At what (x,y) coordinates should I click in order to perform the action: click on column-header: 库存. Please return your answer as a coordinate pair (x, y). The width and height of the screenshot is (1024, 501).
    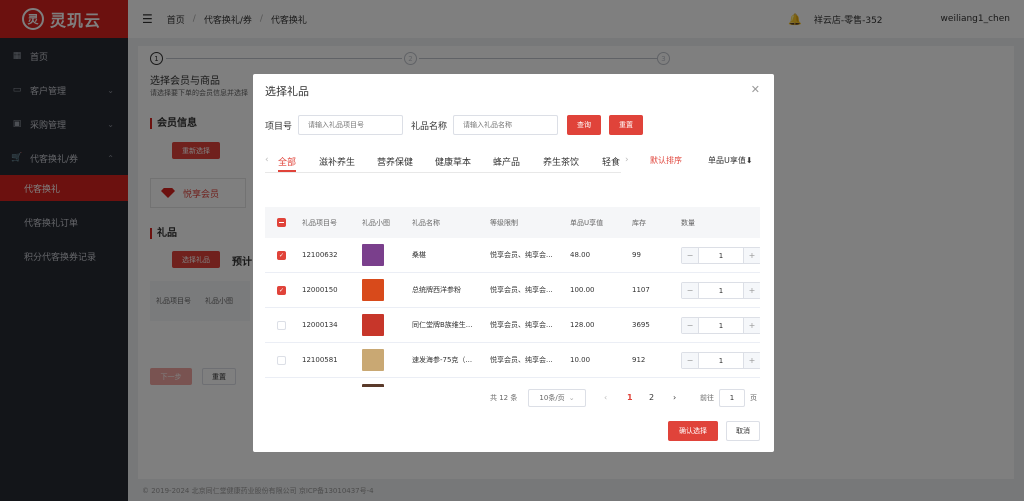
    Looking at the image, I should click on (639, 222).